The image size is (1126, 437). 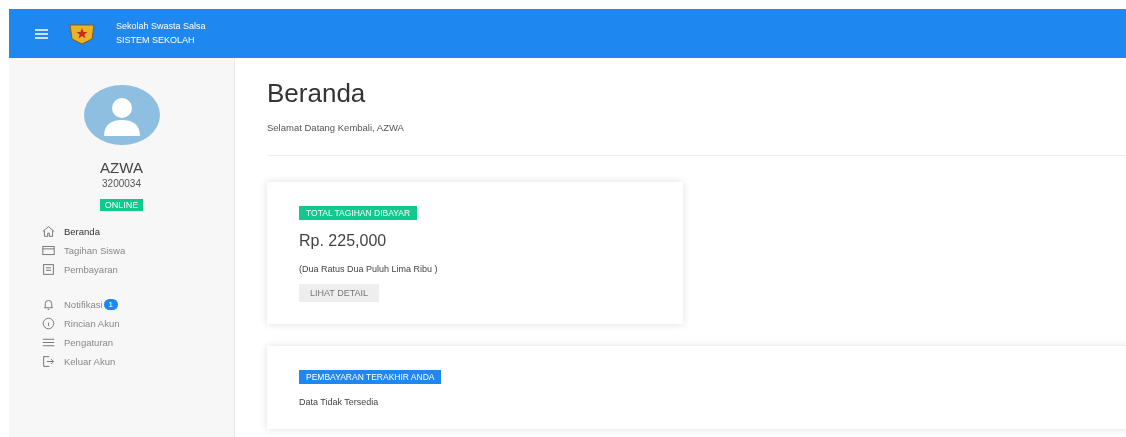 I want to click on welcome-text: Selamat Datang Kembali, AZWA, so click(x=336, y=127).